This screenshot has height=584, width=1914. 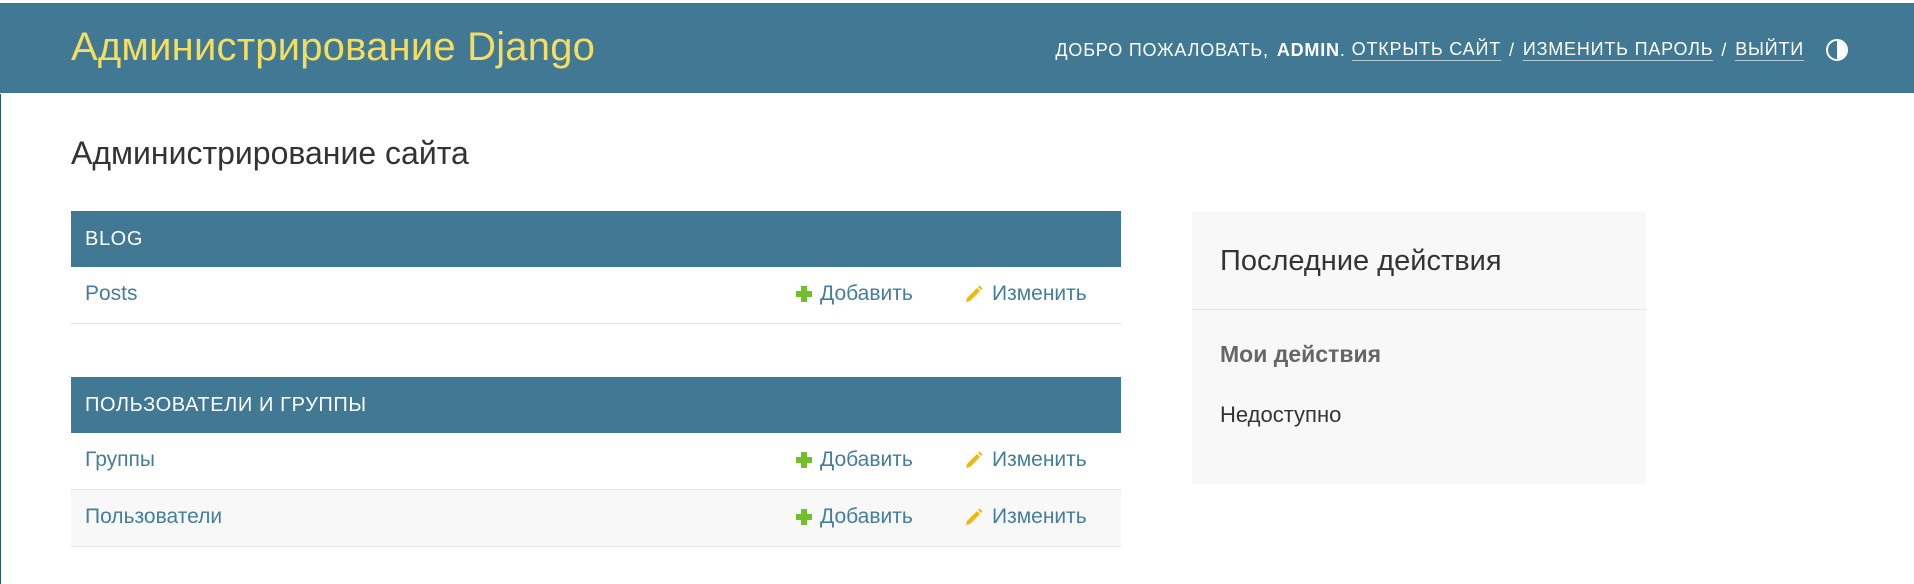 I want to click on divider, so click(x=1419, y=309).